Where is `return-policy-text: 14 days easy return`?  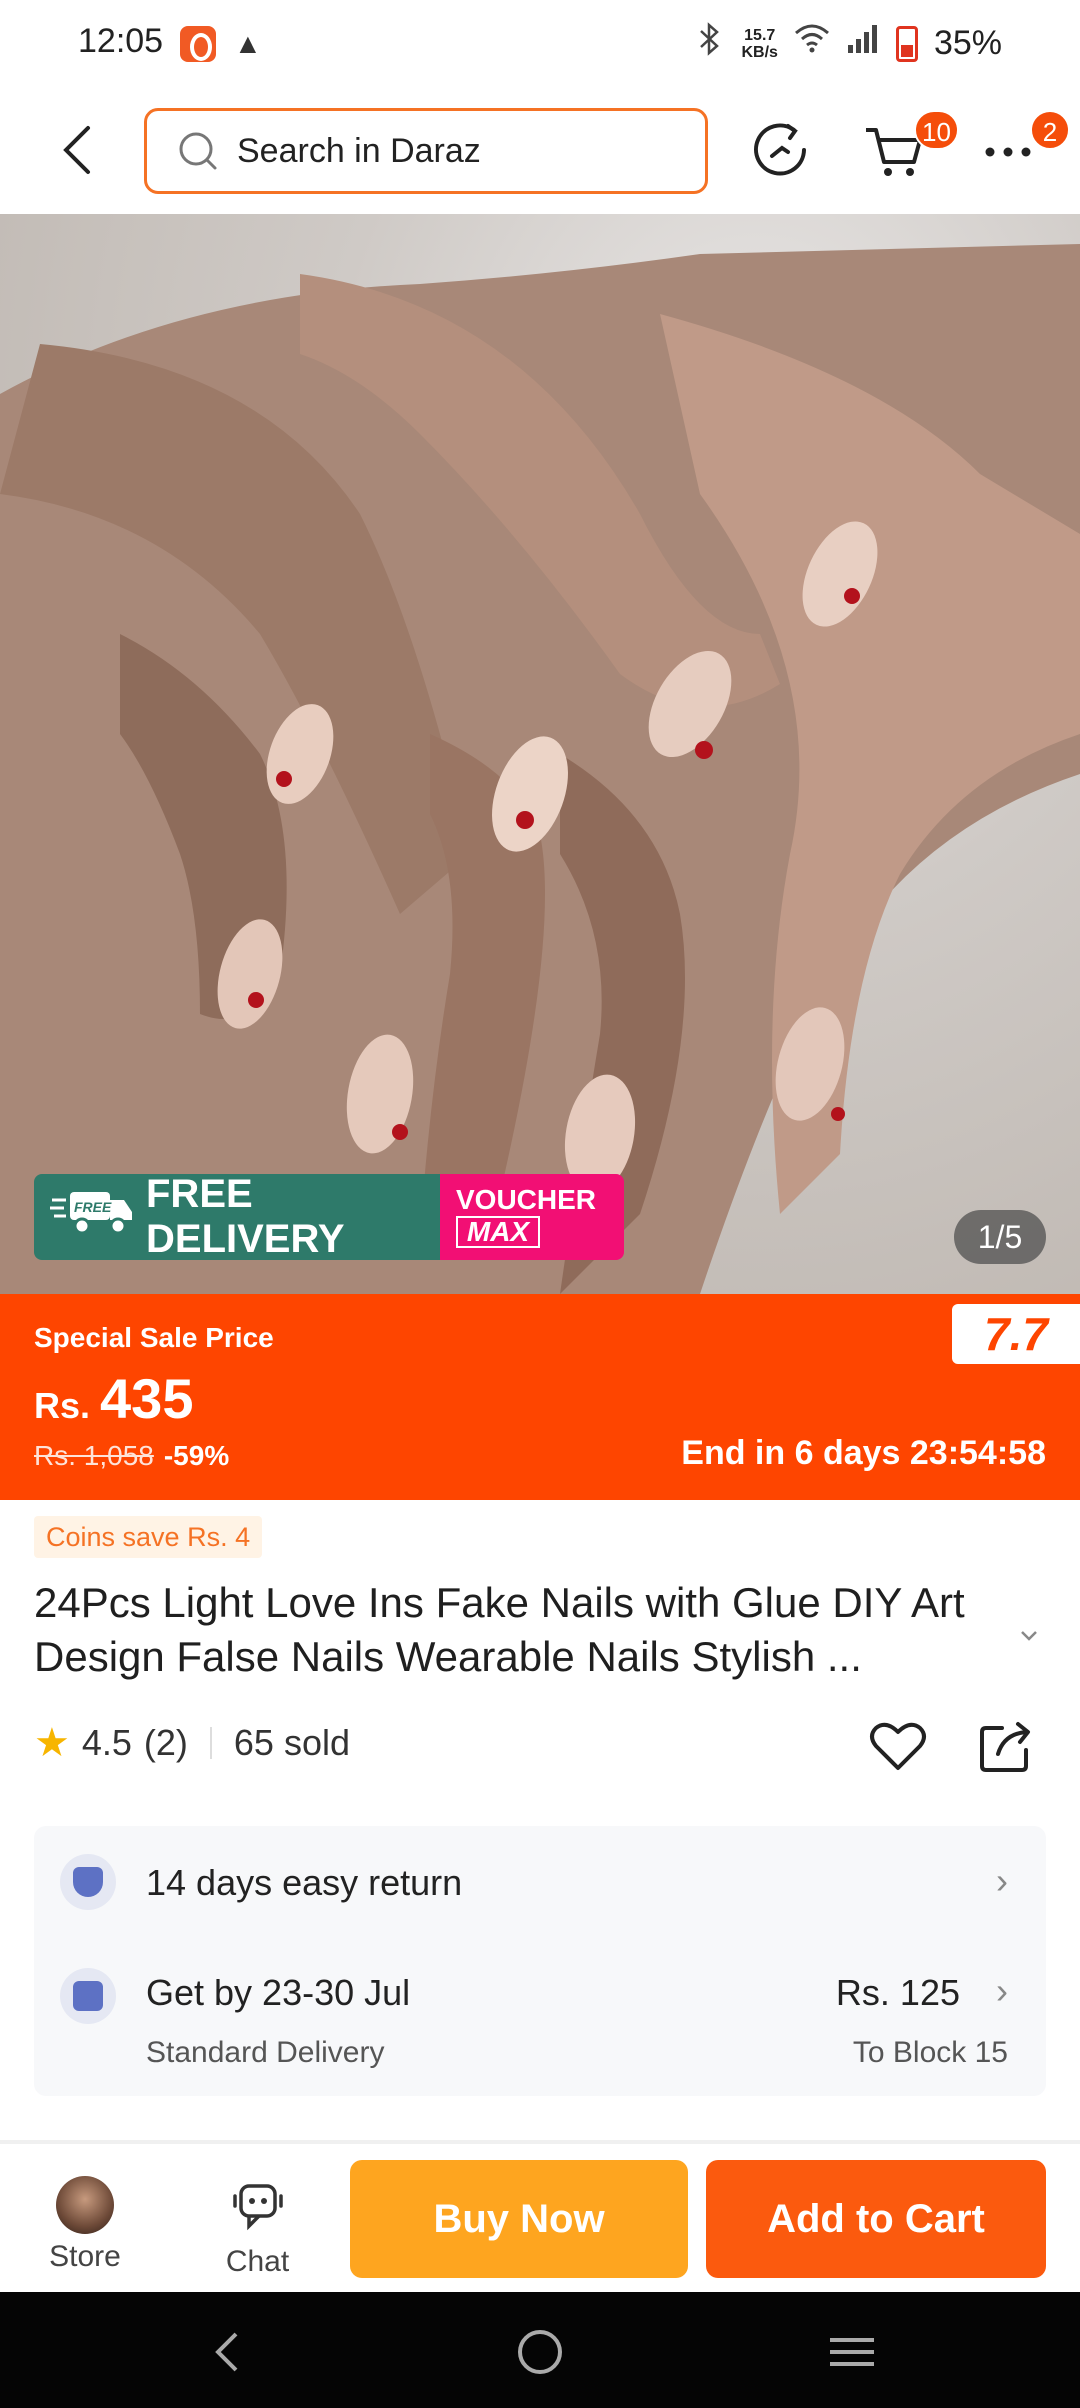 return-policy-text: 14 days easy return is located at coordinates (304, 1882).